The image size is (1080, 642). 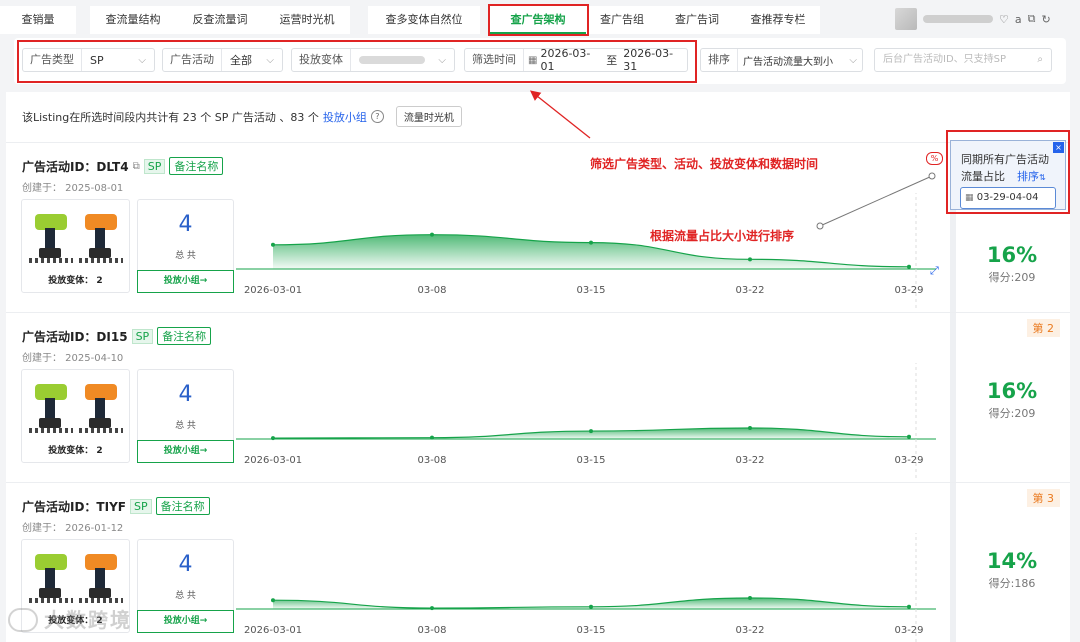 What do you see at coordinates (1028, 176) in the screenshot?
I see `popup-sort-label: 排序` at bounding box center [1028, 176].